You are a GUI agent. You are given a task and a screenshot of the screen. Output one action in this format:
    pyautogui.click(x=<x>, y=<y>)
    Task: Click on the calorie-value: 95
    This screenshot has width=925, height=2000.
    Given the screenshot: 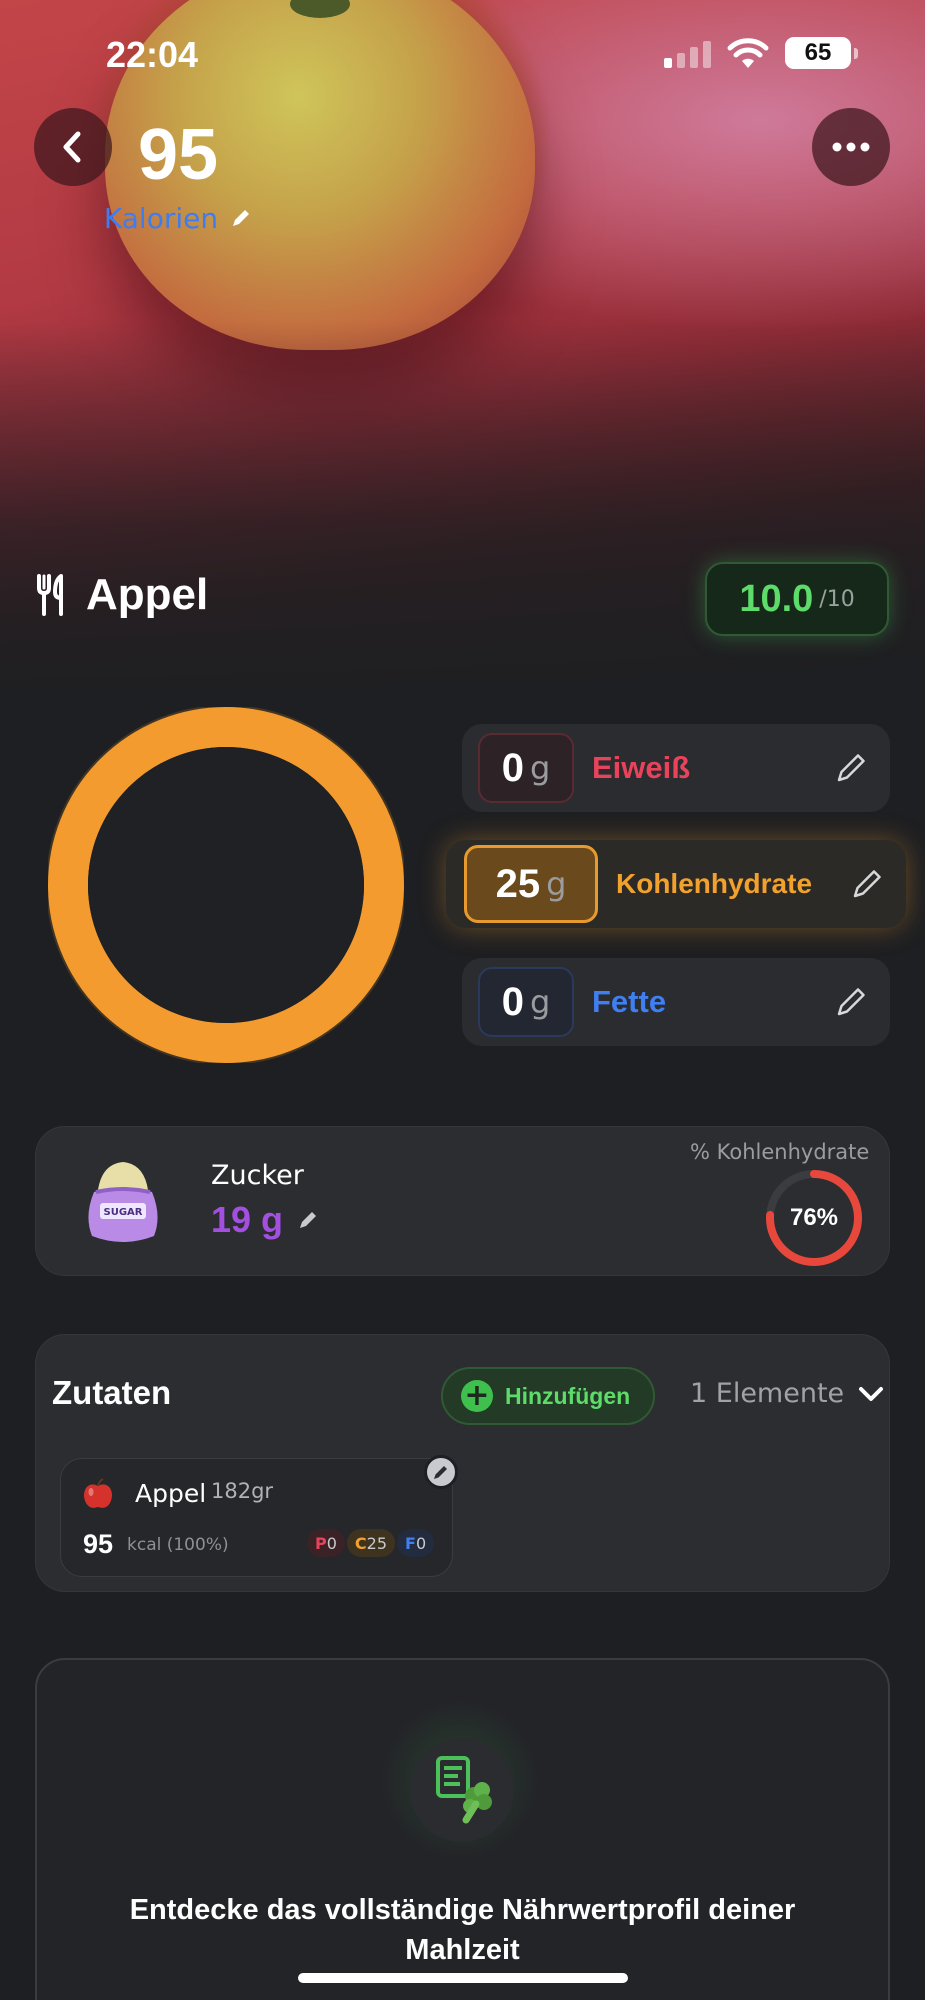 What is the action you would take?
    pyautogui.click(x=178, y=154)
    